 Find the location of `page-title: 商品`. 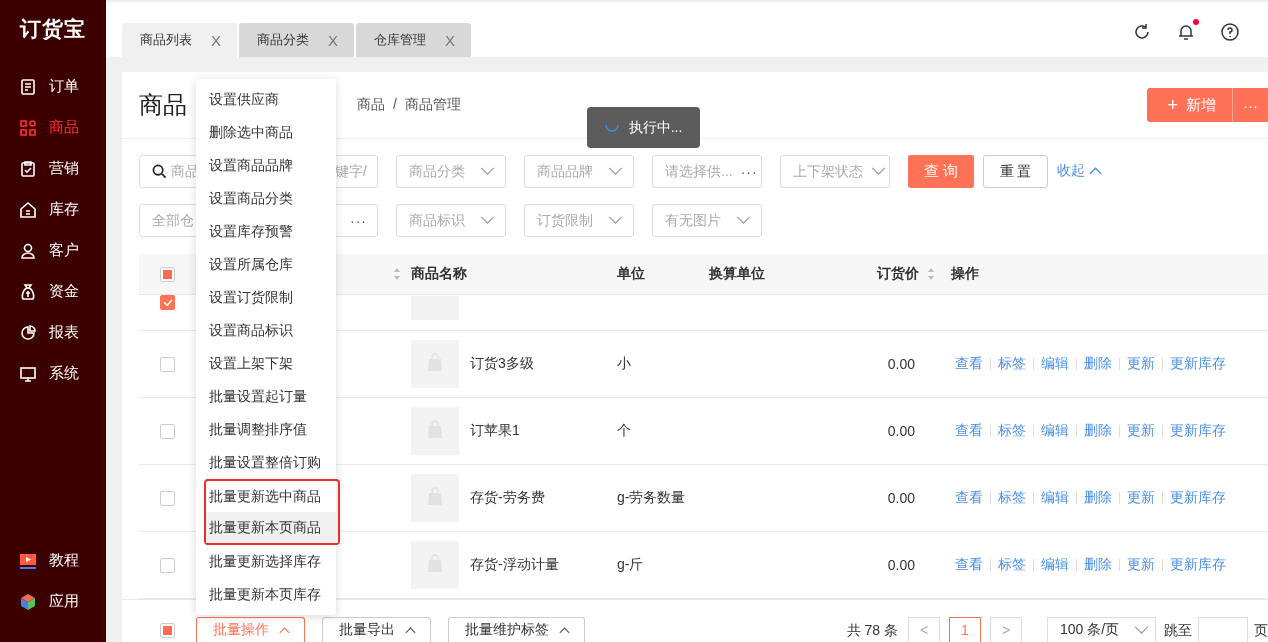

page-title: 商品 is located at coordinates (163, 105).